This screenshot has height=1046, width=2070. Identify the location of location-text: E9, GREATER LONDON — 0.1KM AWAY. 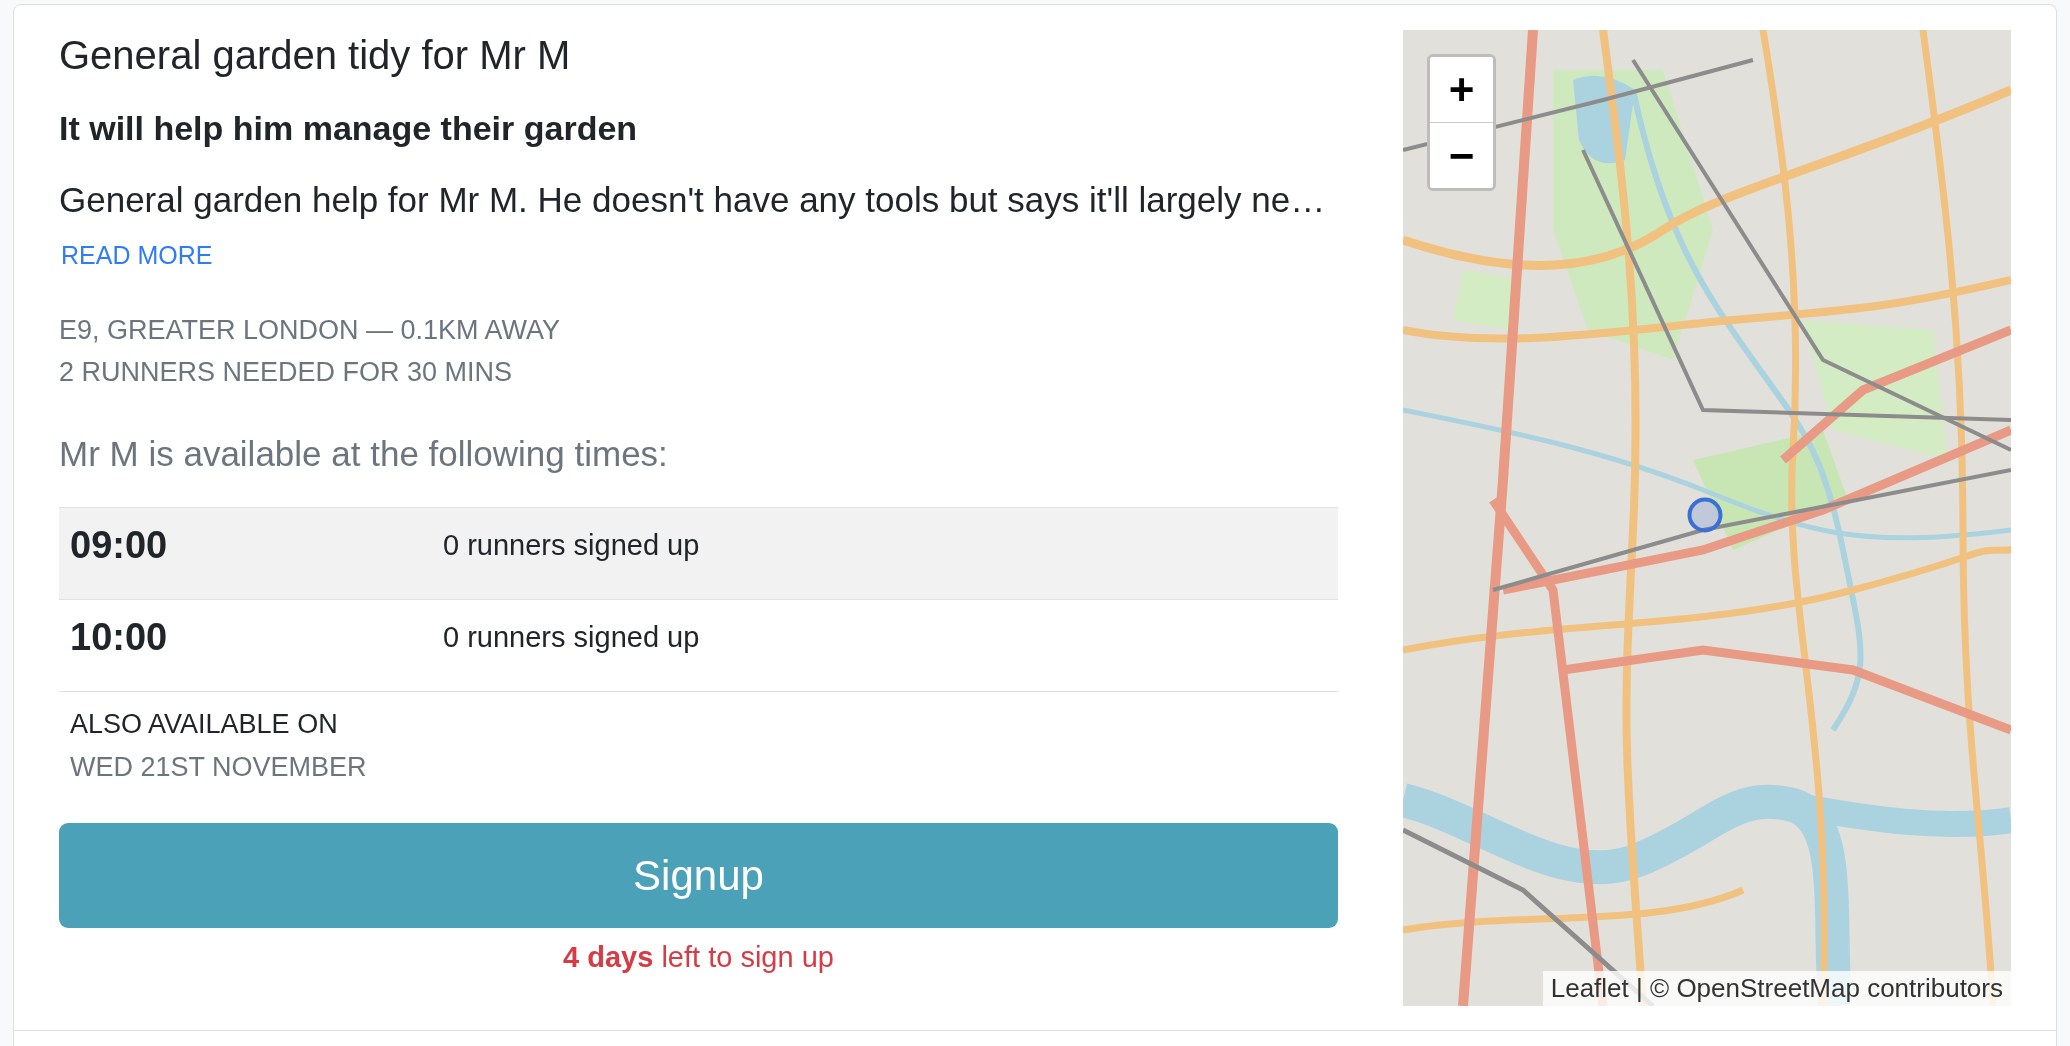
(310, 330).